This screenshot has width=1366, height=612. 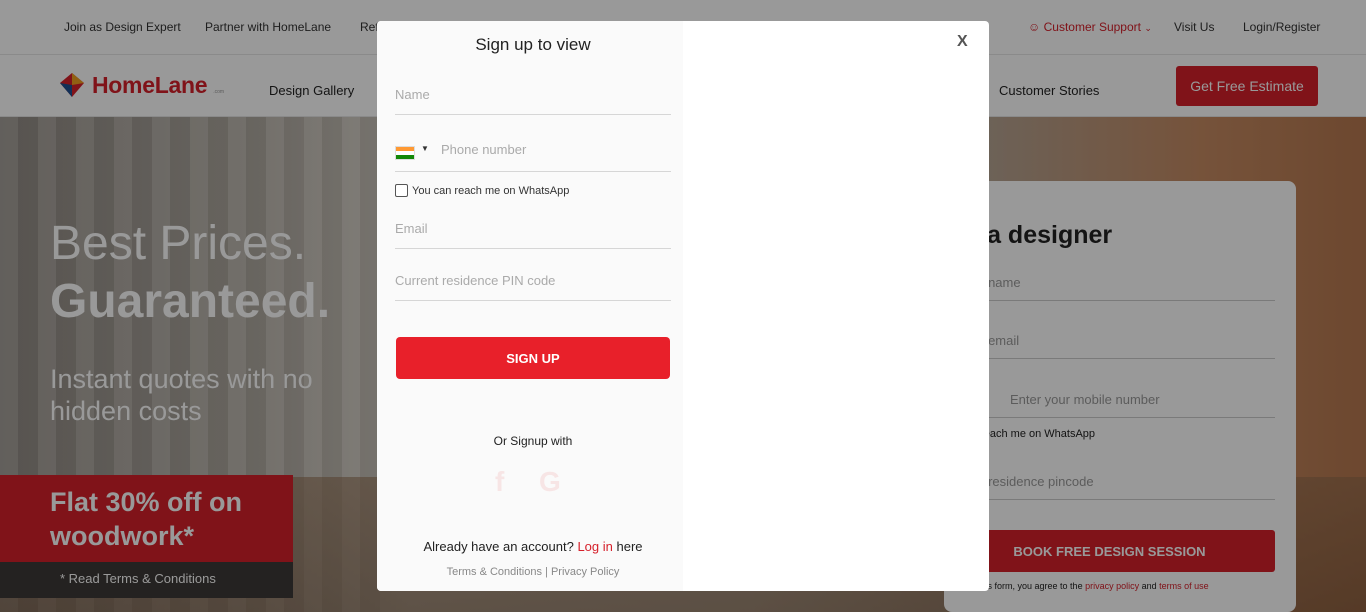 I want to click on signup-button: SIGN UP, so click(x=533, y=358).